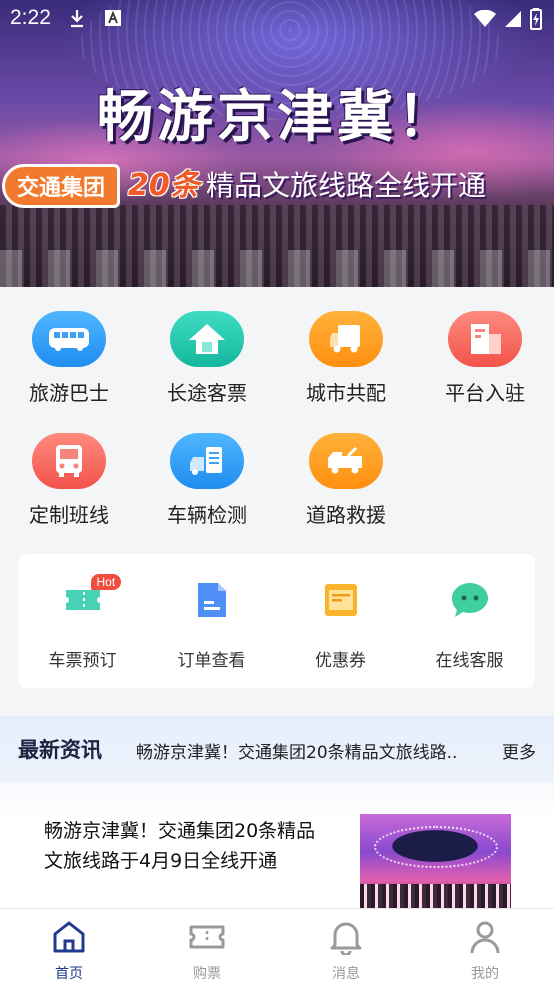  Describe the element at coordinates (207, 393) in the screenshot. I see `service-label: 长途客票` at that location.